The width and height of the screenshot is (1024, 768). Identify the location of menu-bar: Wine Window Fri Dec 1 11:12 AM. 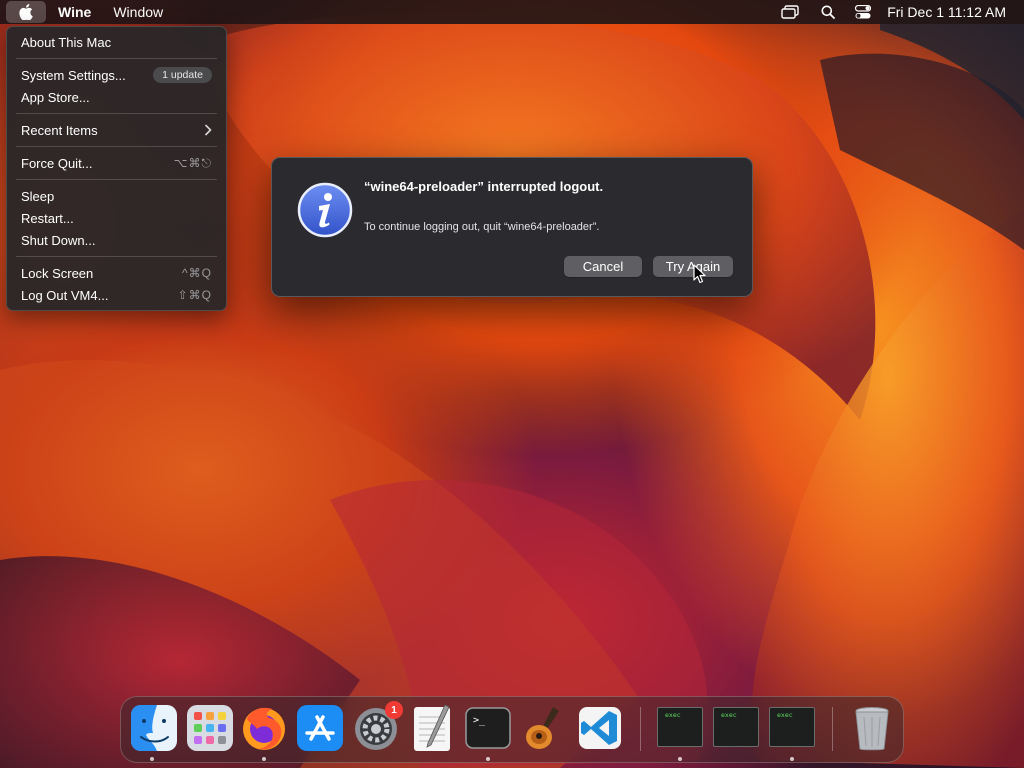
(512, 12).